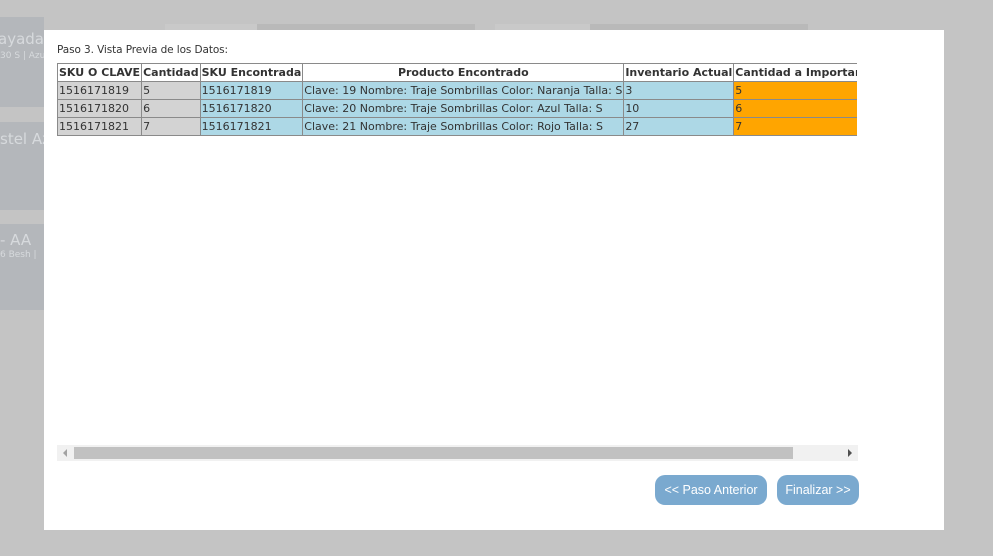 The width and height of the screenshot is (993, 556). Describe the element at coordinates (65, 453) in the screenshot. I see `scroll-left-arrow-icon` at that location.